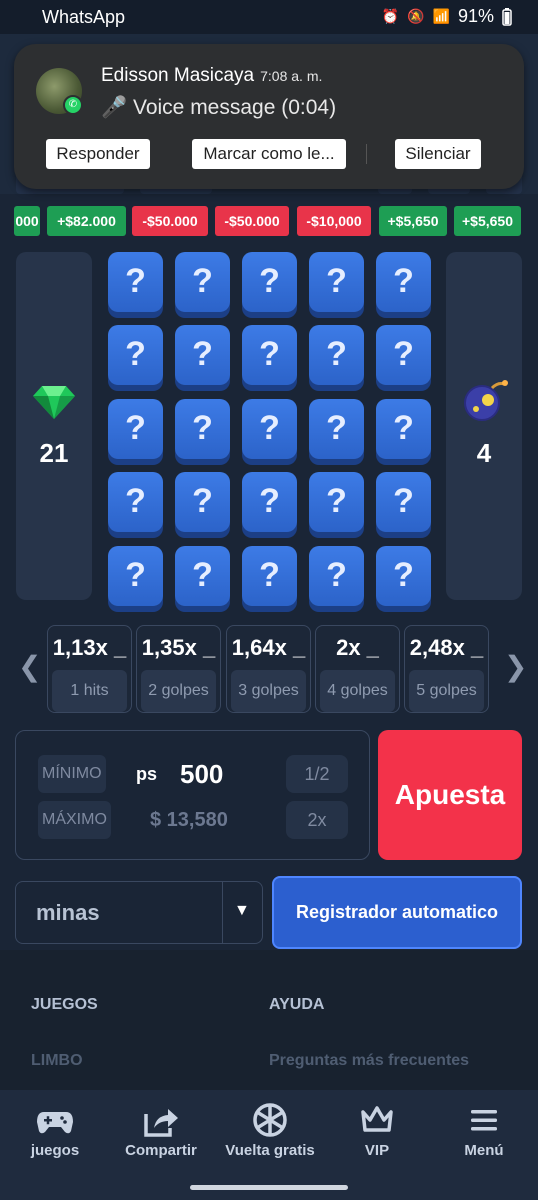 This screenshot has width=538, height=1200. I want to click on nav-free-spin: Vuelta gratis, so click(270, 1135).